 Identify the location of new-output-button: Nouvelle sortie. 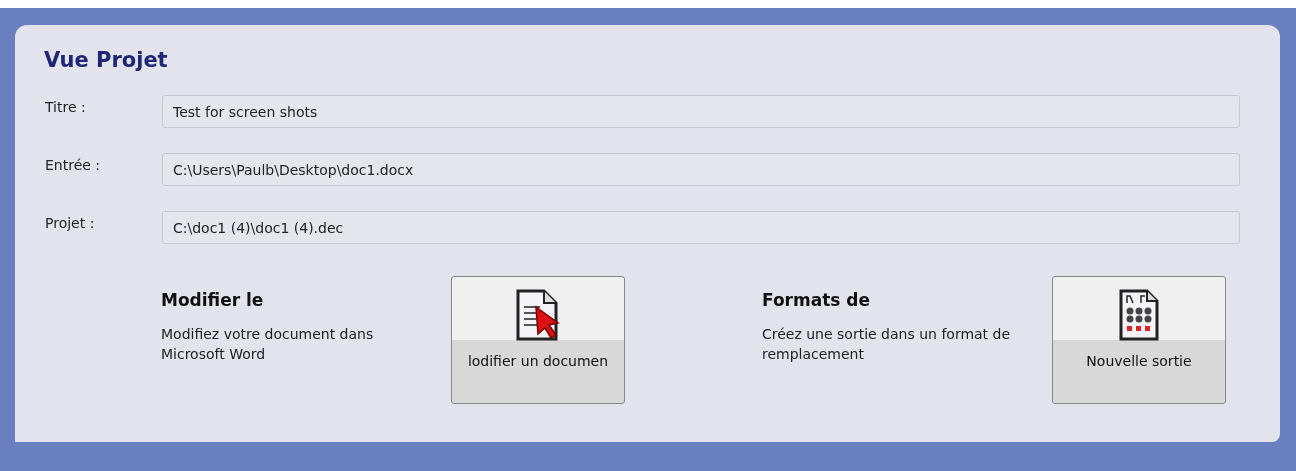
(1139, 340).